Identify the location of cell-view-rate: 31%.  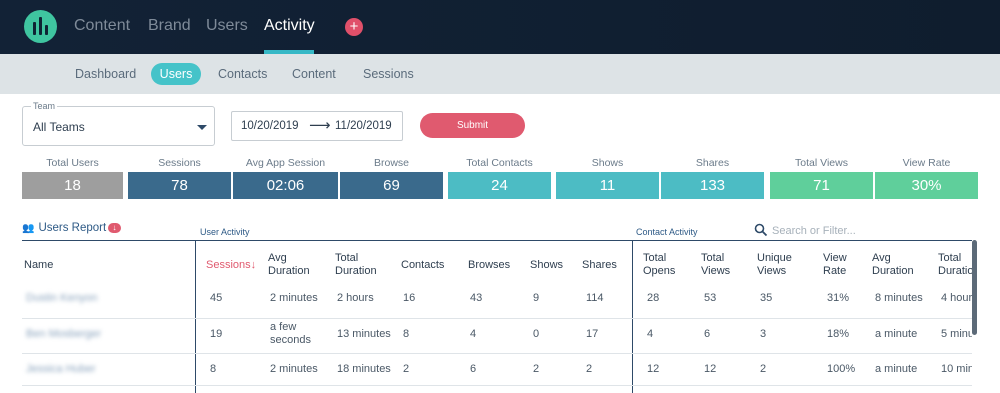
(838, 298).